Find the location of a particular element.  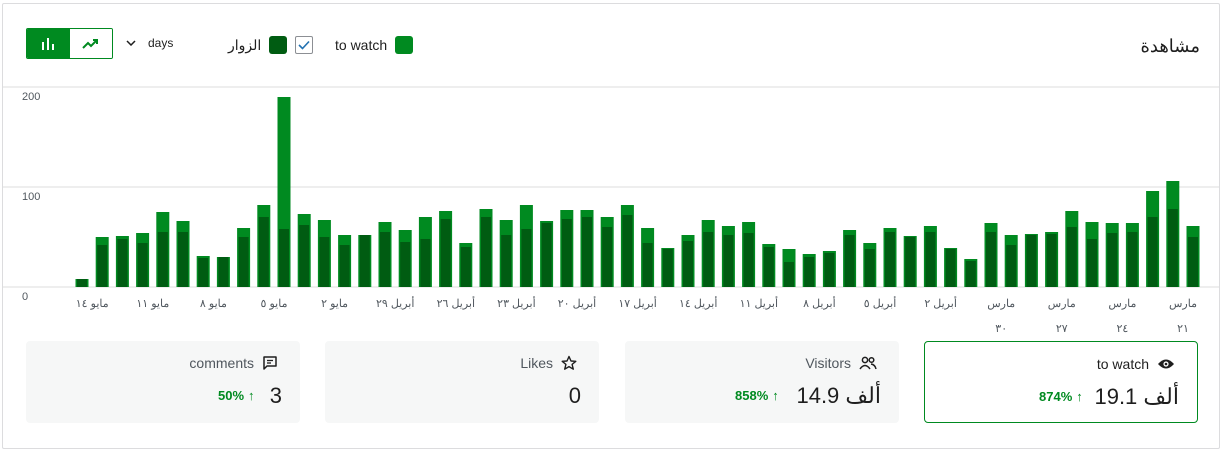

card-views-label: to watch is located at coordinates (1122, 364).